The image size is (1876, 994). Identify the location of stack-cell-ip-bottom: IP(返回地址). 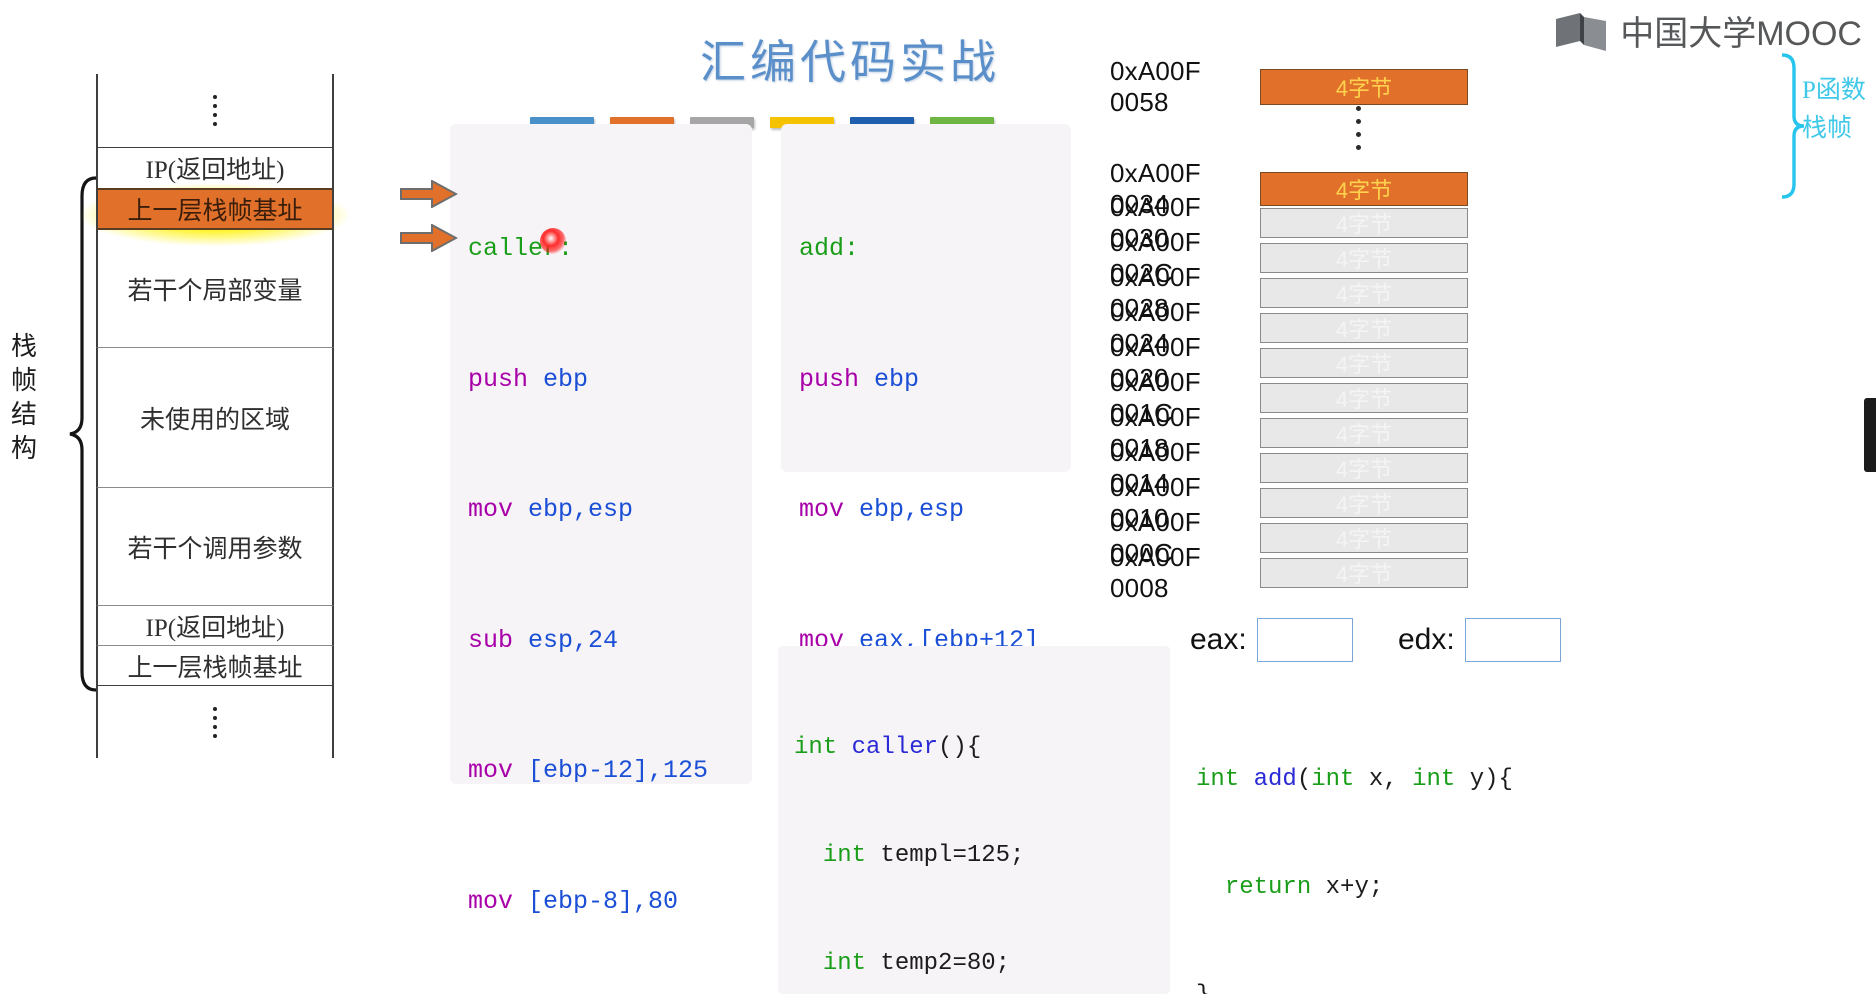
(215, 626).